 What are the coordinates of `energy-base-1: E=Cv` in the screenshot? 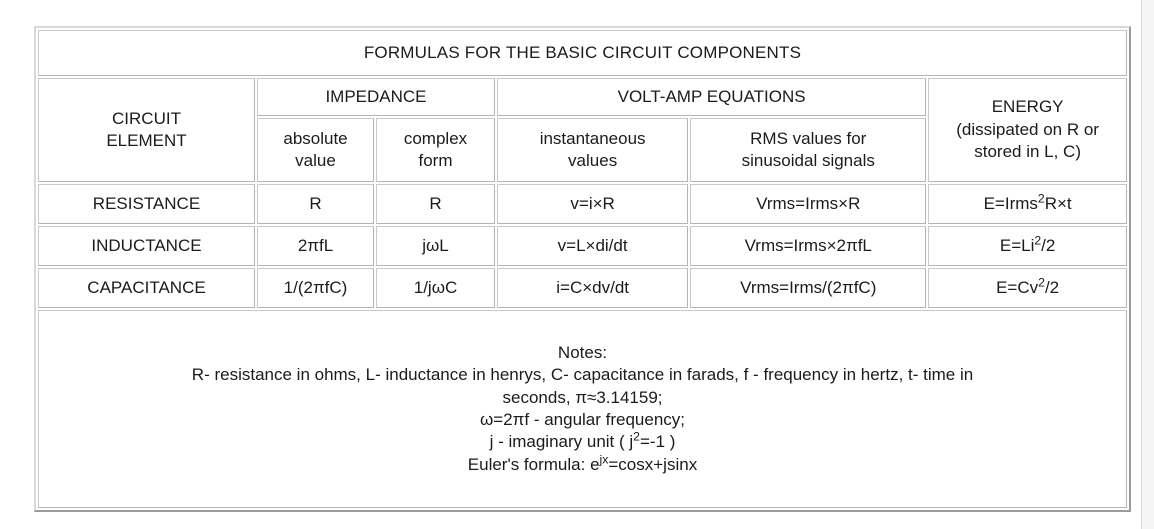 It's located at (1017, 287).